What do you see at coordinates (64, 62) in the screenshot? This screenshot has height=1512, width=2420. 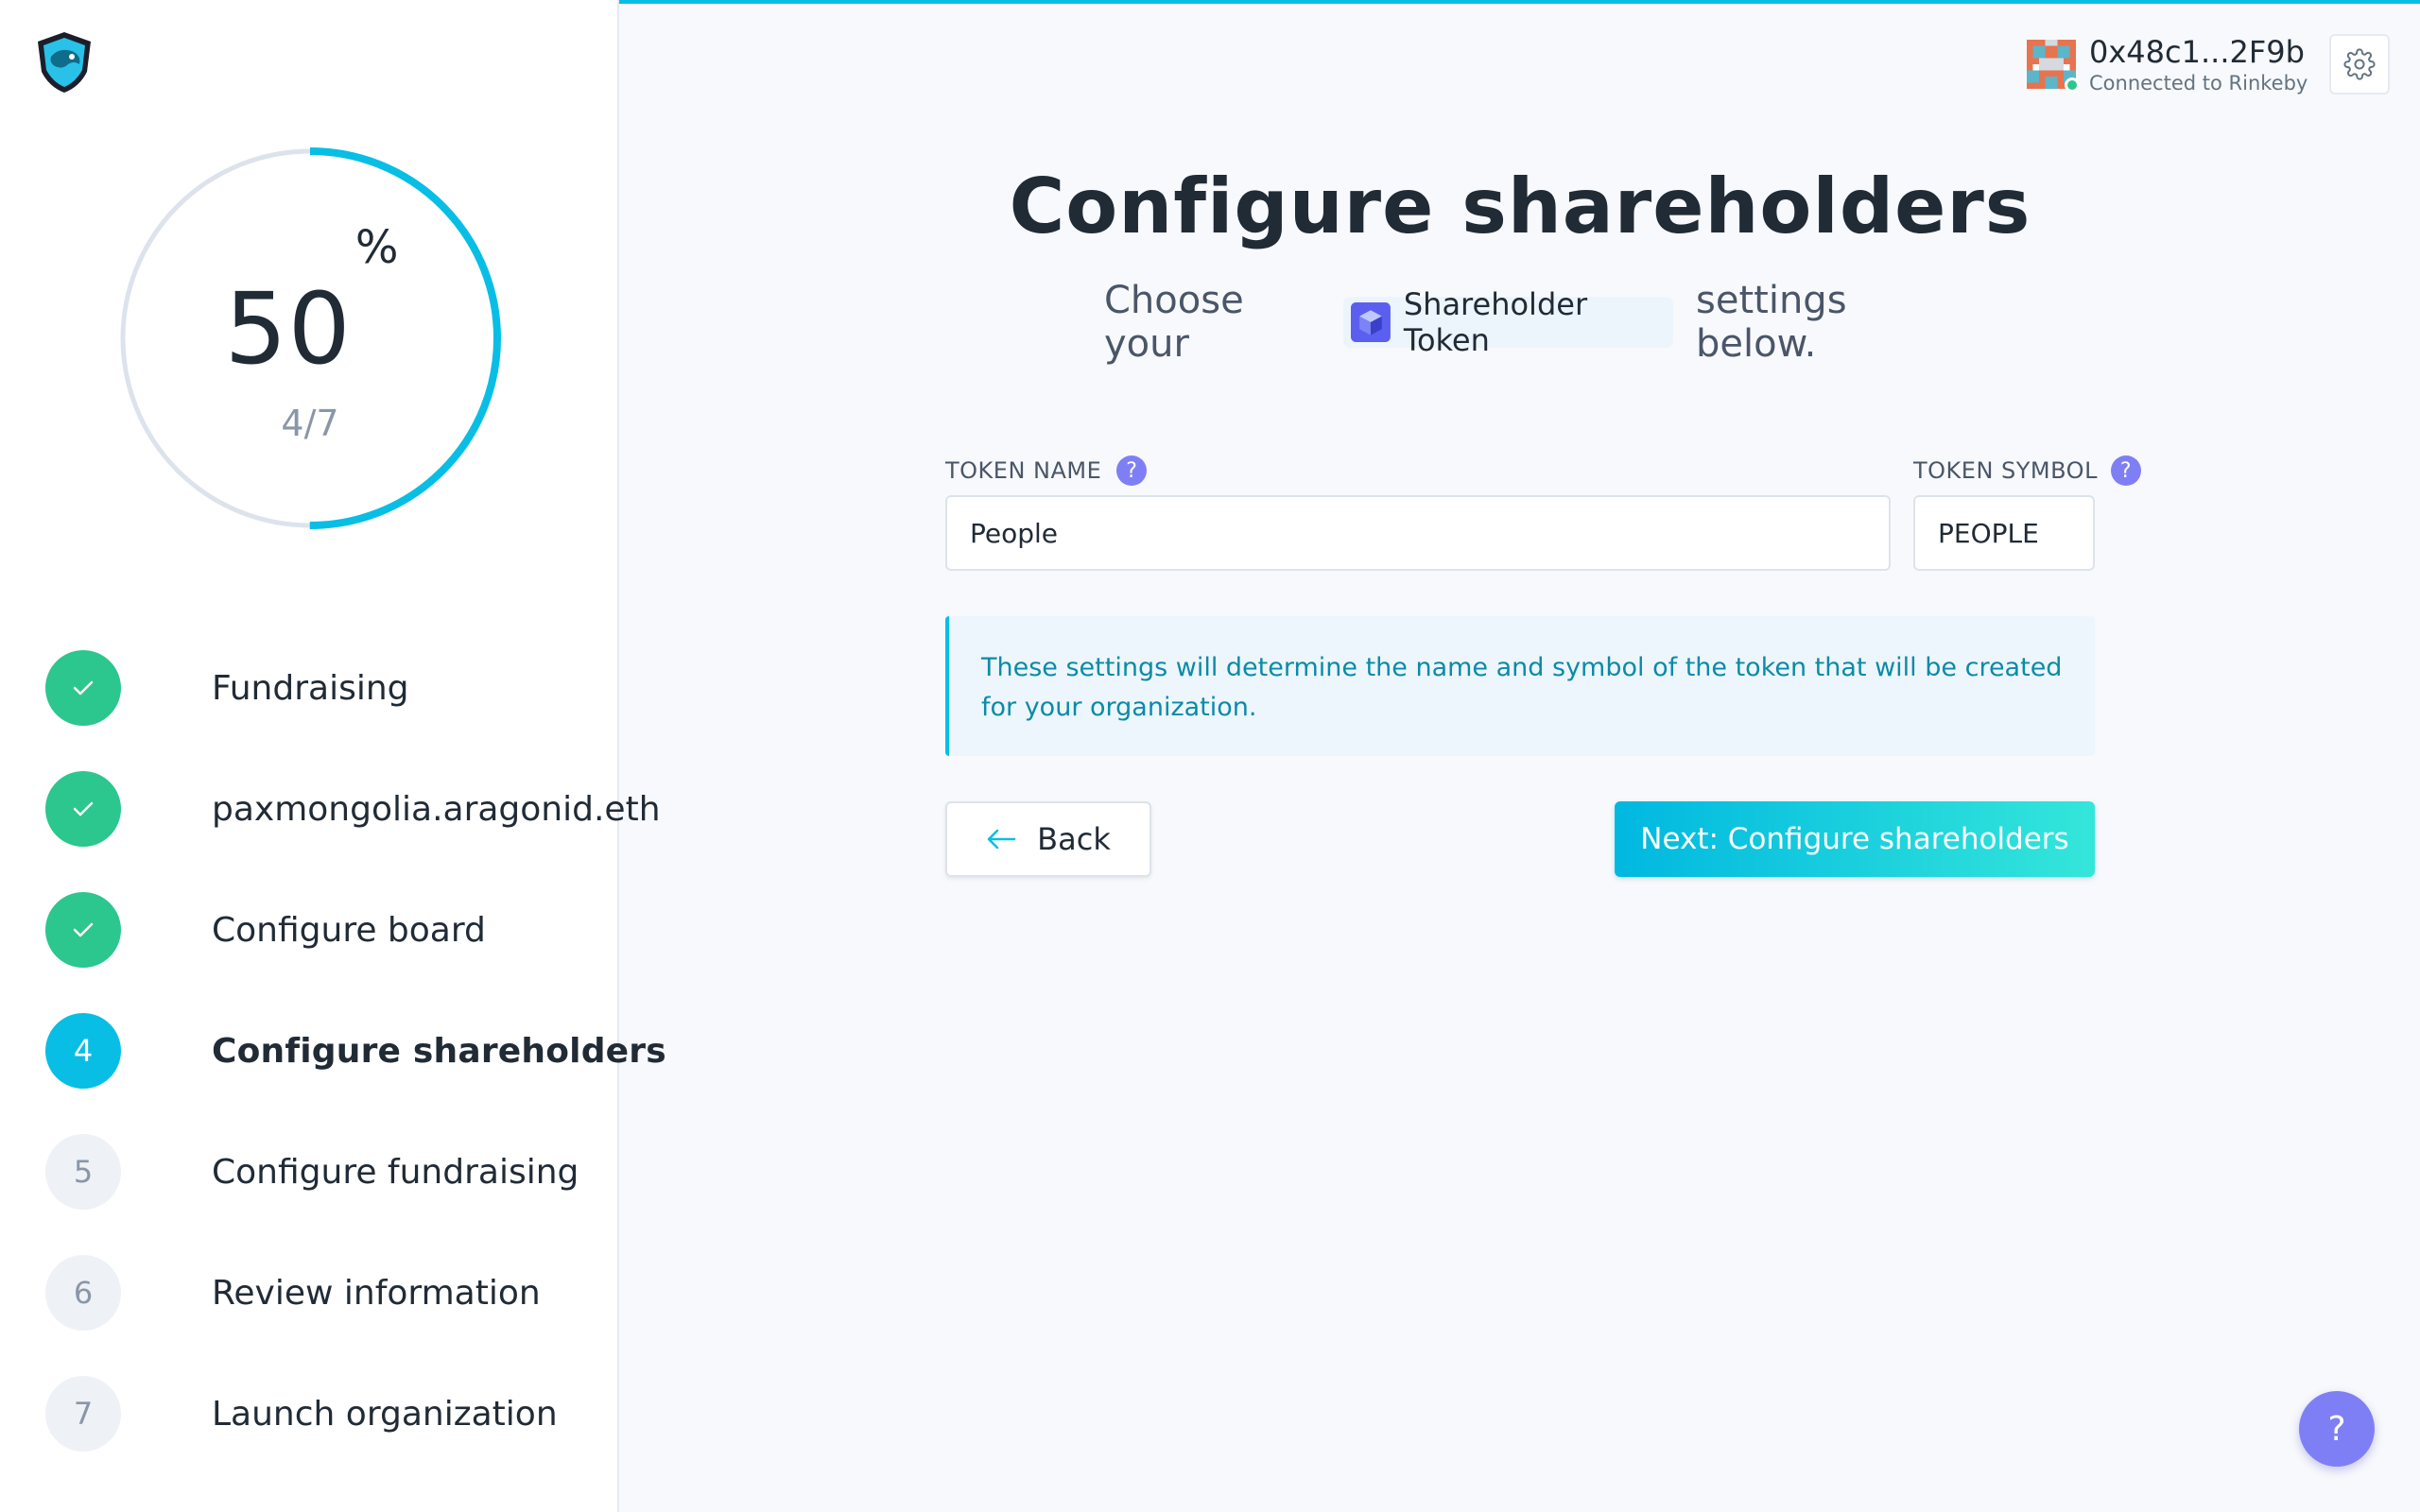 I see `aragon-logo-icon` at bounding box center [64, 62].